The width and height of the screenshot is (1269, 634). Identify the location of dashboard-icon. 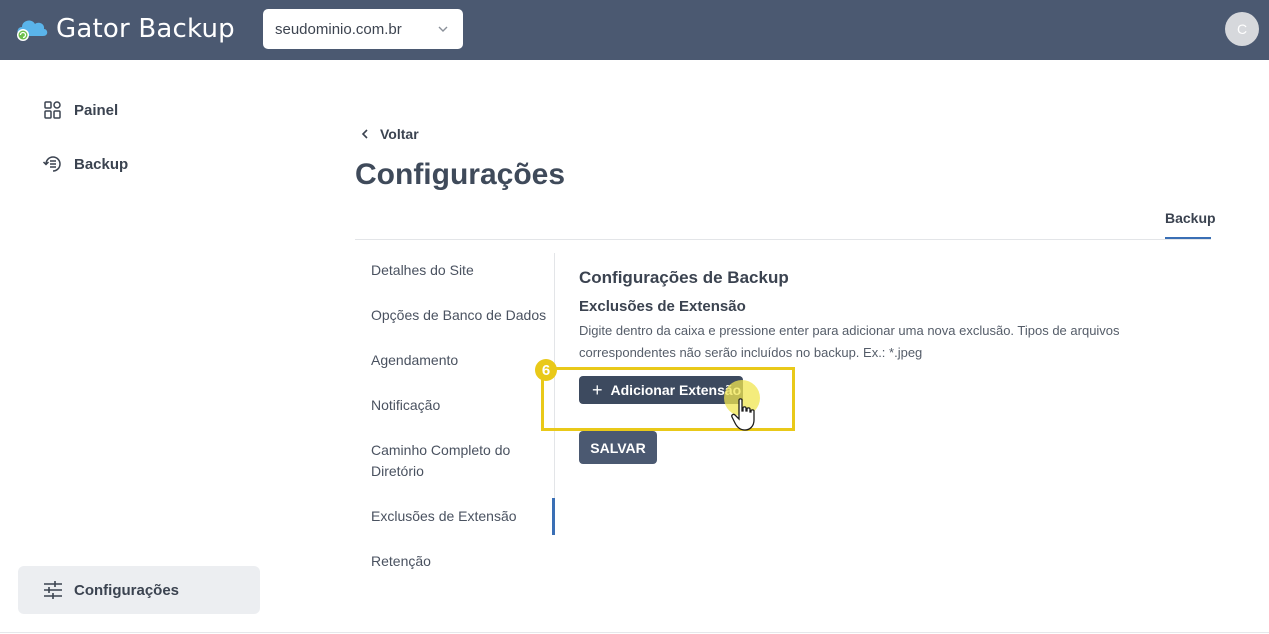
(53, 110).